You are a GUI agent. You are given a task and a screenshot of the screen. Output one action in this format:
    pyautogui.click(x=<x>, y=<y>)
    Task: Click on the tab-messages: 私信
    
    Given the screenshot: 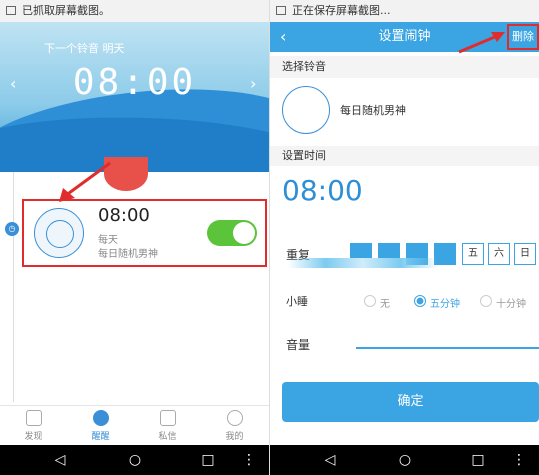 What is the action you would take?
    pyautogui.click(x=167, y=426)
    